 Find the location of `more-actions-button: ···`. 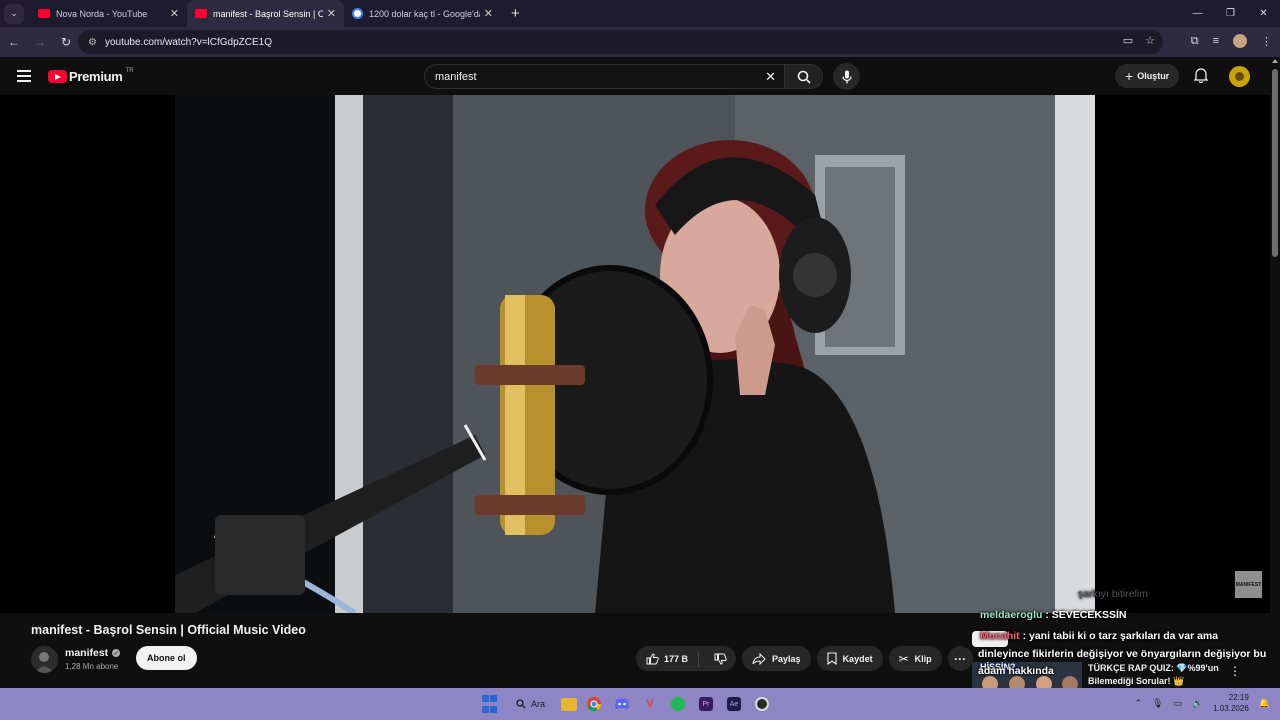

more-actions-button: ··· is located at coordinates (960, 658).